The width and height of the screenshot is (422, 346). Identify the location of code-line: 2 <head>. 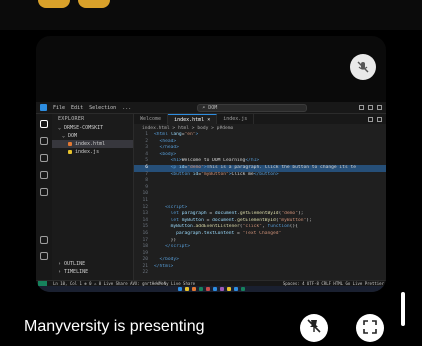
(260, 142).